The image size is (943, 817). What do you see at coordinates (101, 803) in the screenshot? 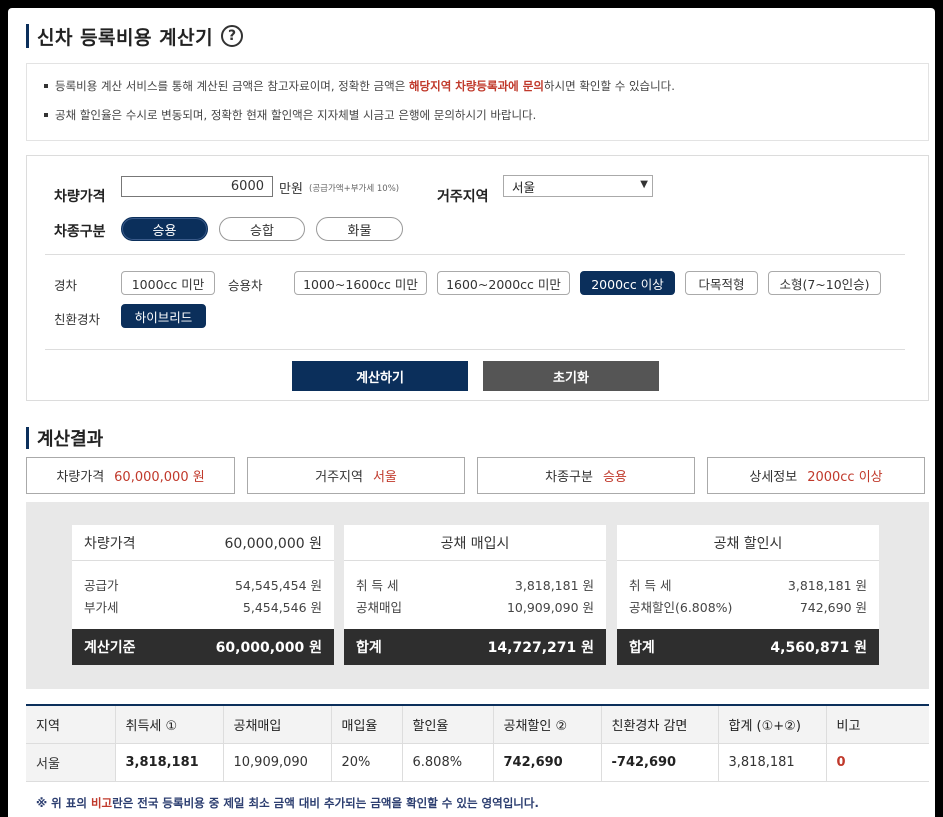
I see `footnote-emphasis: 비고` at bounding box center [101, 803].